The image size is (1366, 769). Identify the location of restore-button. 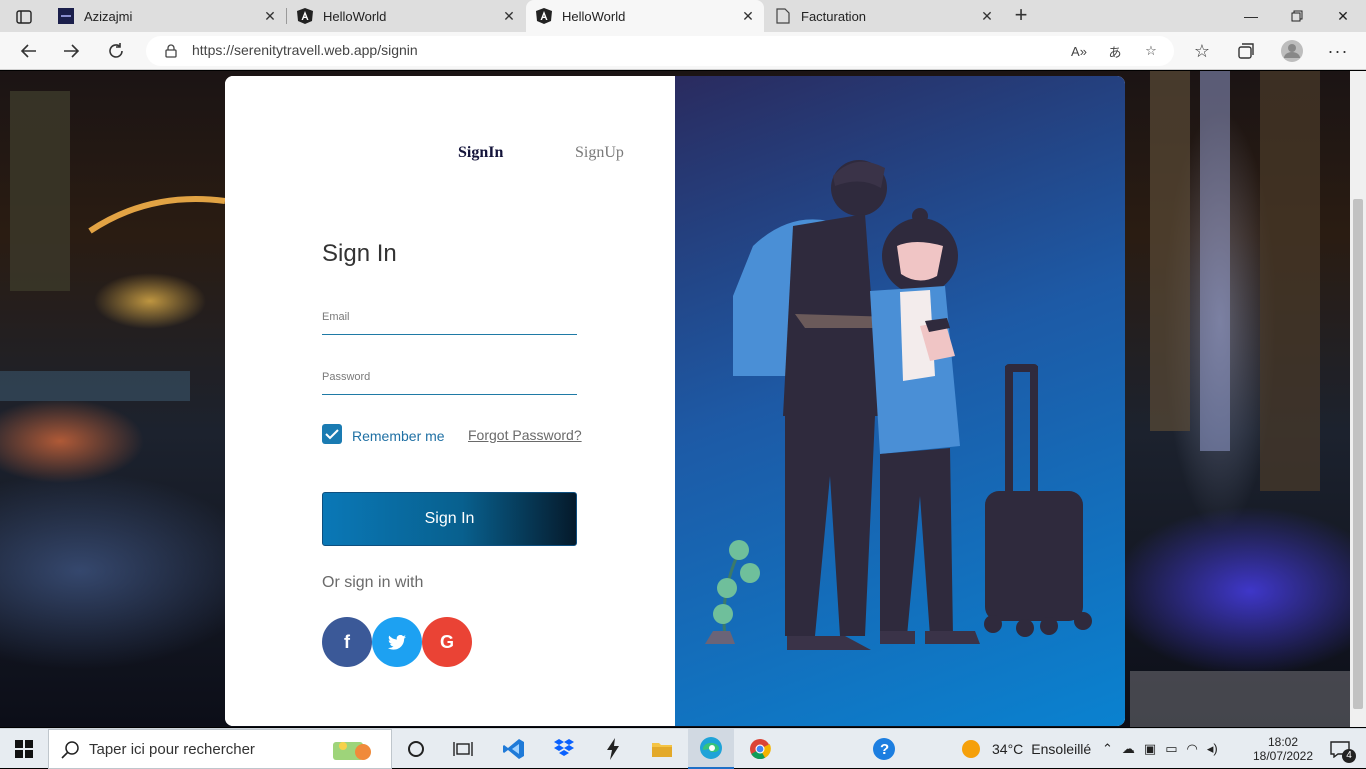
(1297, 16).